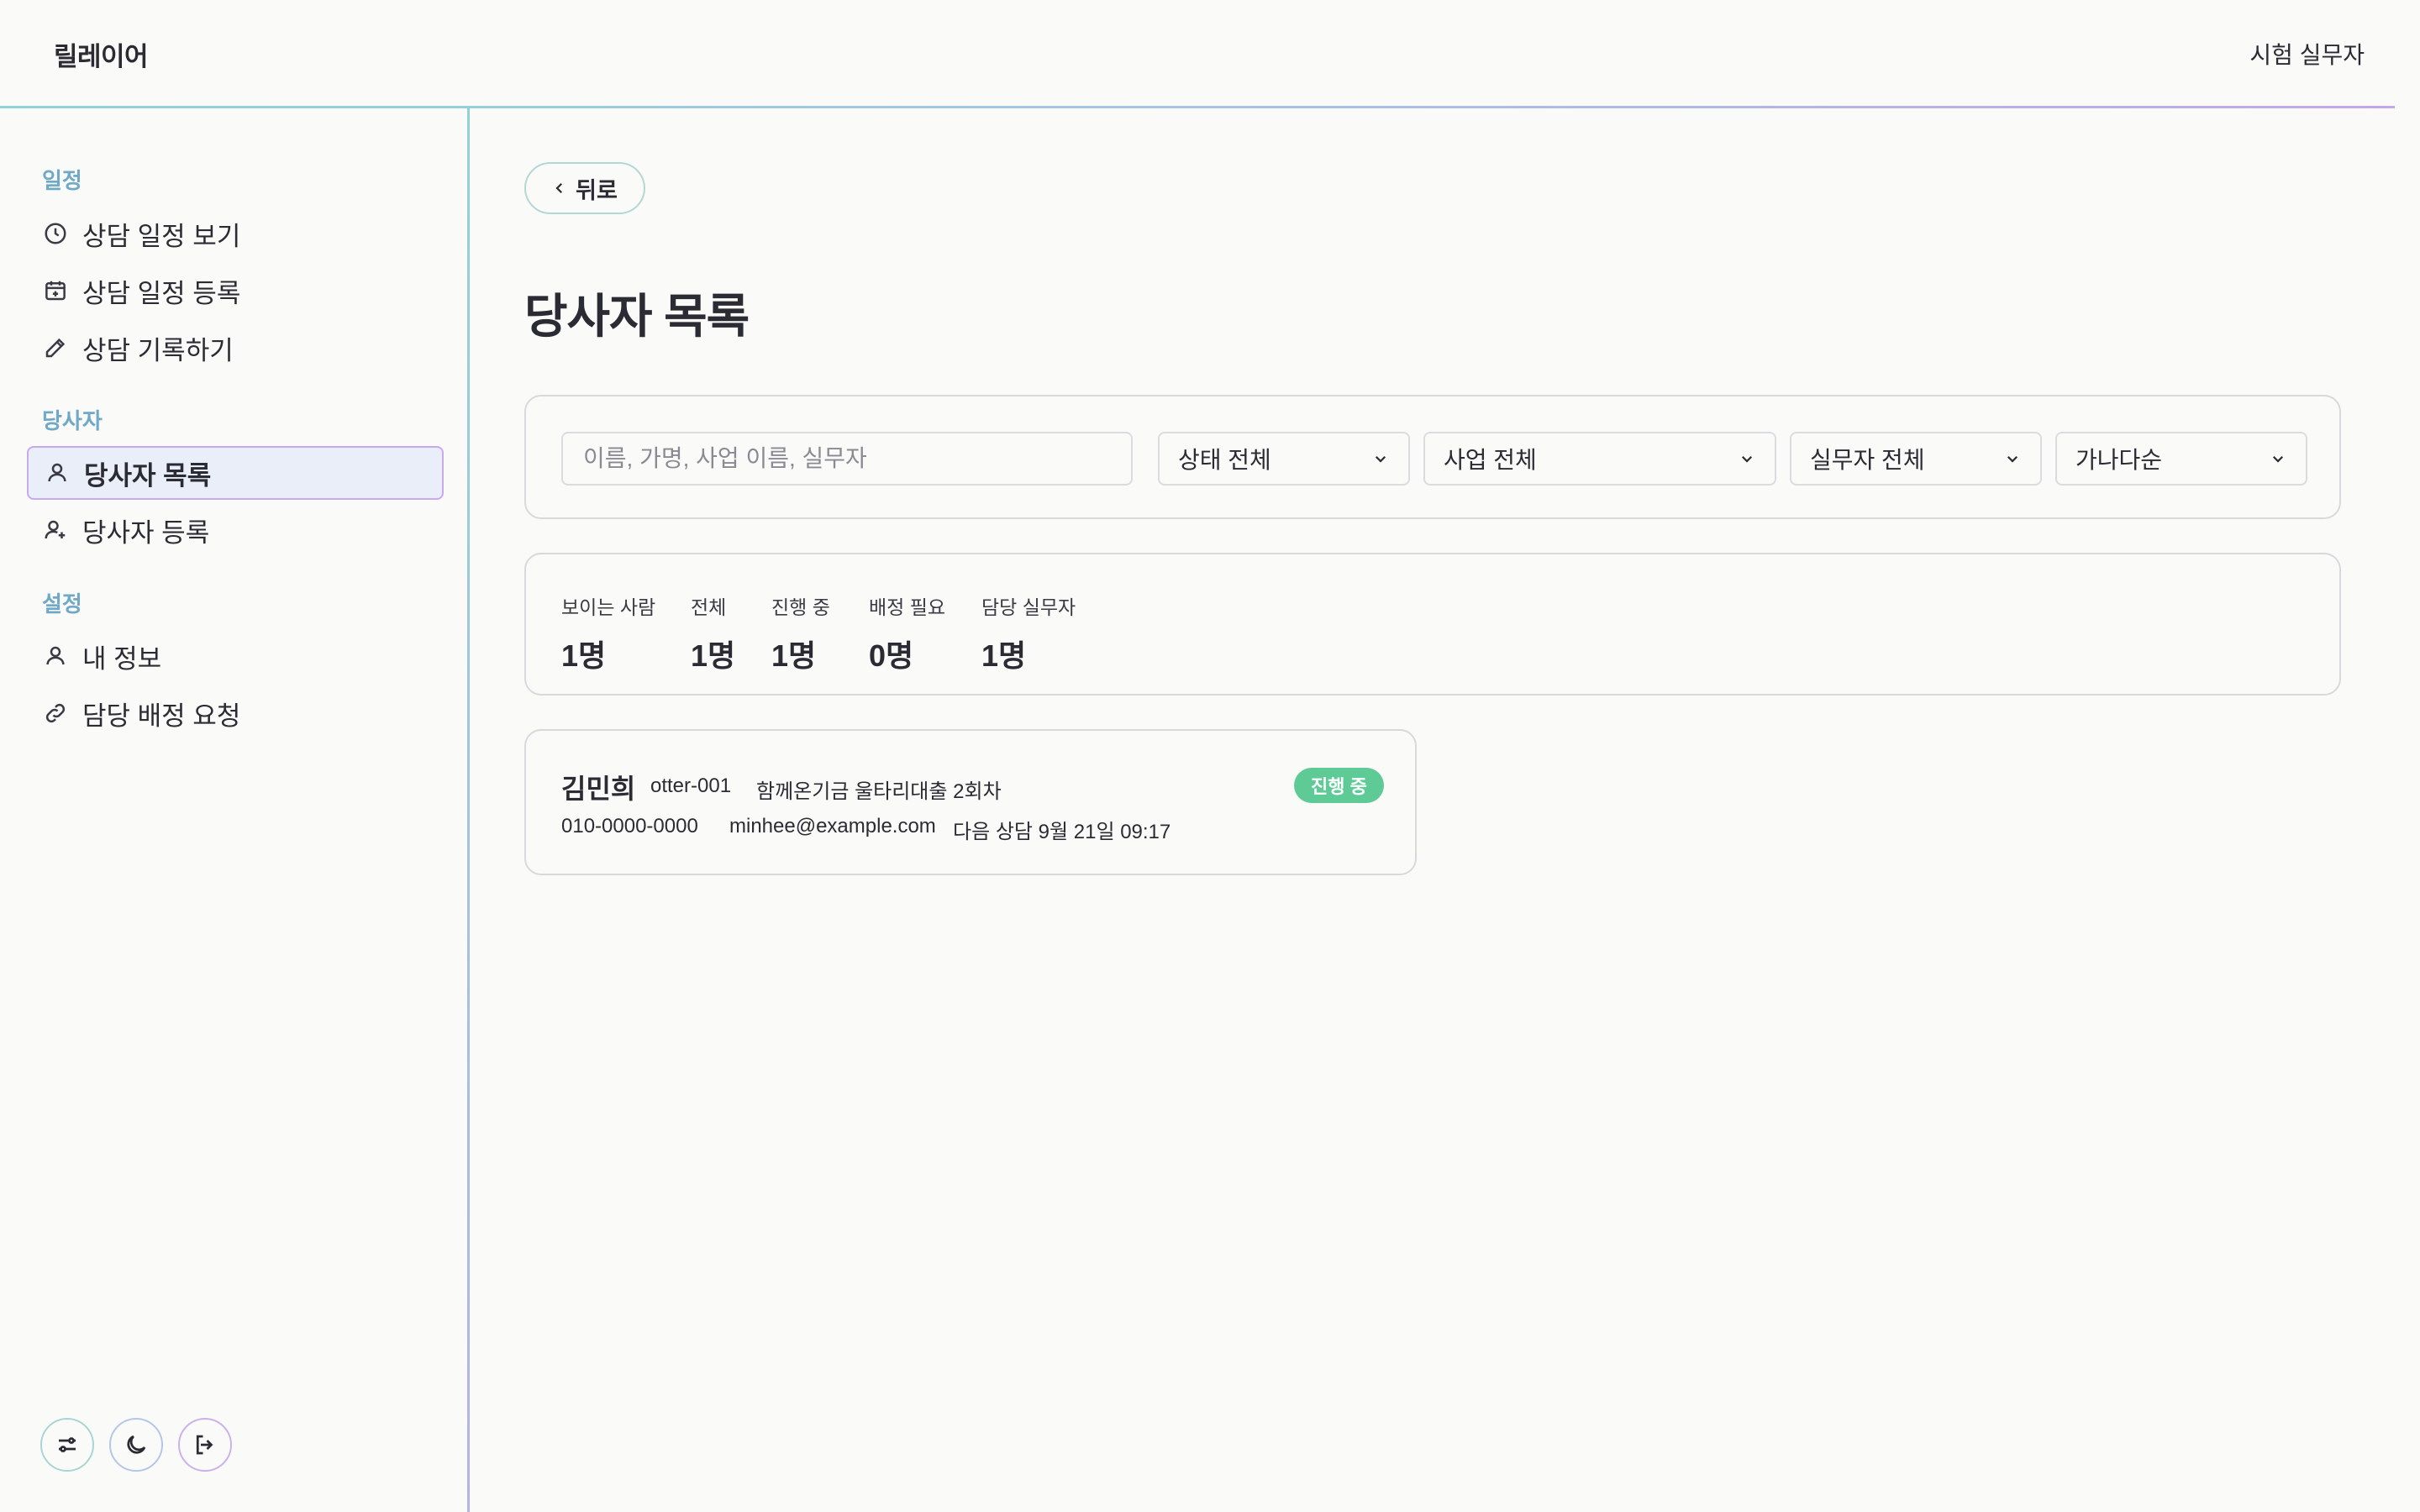  I want to click on stat-label: 전체, so click(709, 607).